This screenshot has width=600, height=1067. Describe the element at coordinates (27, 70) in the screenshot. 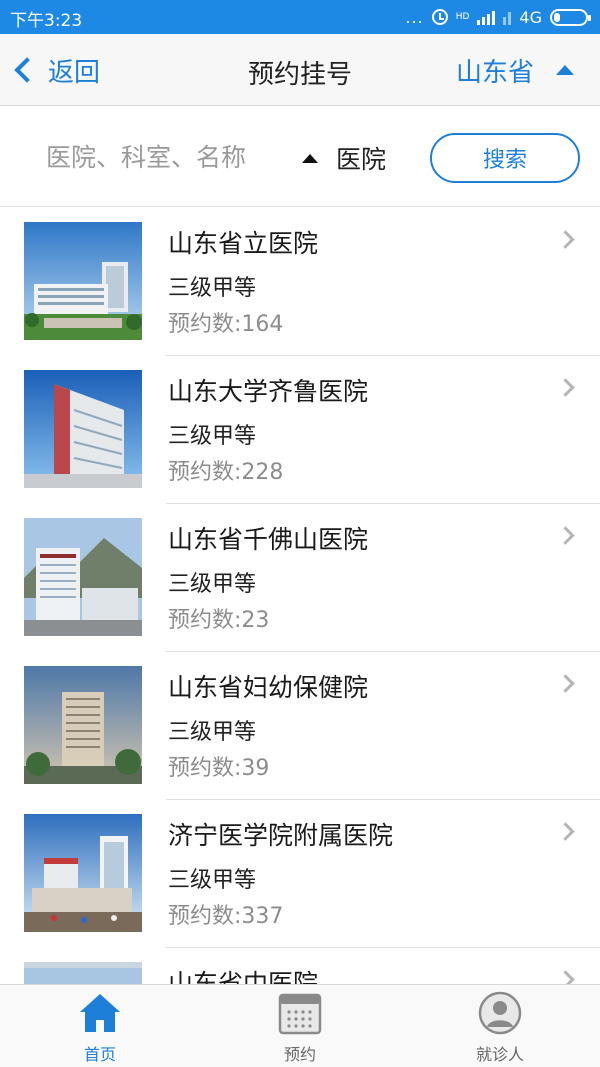

I see `chevron-left-icon` at that location.